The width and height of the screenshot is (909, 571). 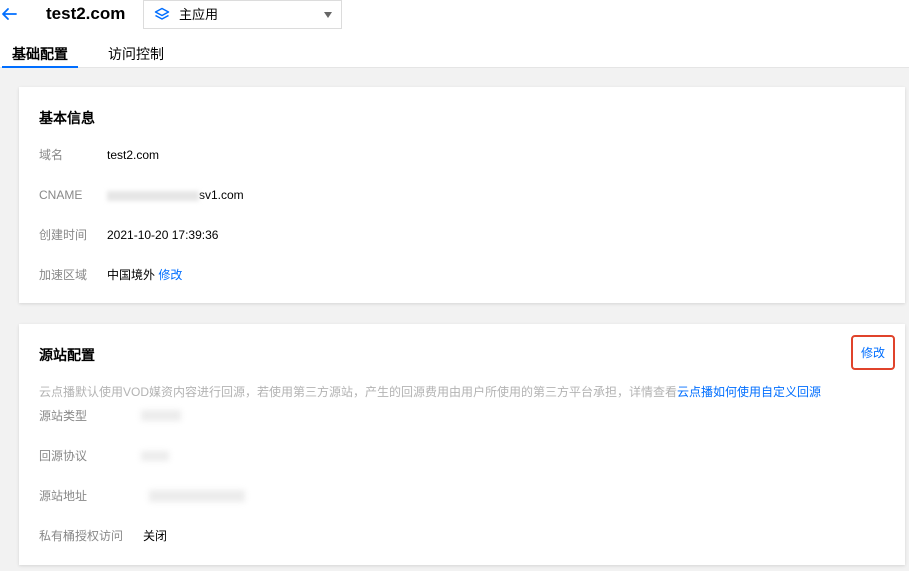 I want to click on layers-icon, so click(x=162, y=13).